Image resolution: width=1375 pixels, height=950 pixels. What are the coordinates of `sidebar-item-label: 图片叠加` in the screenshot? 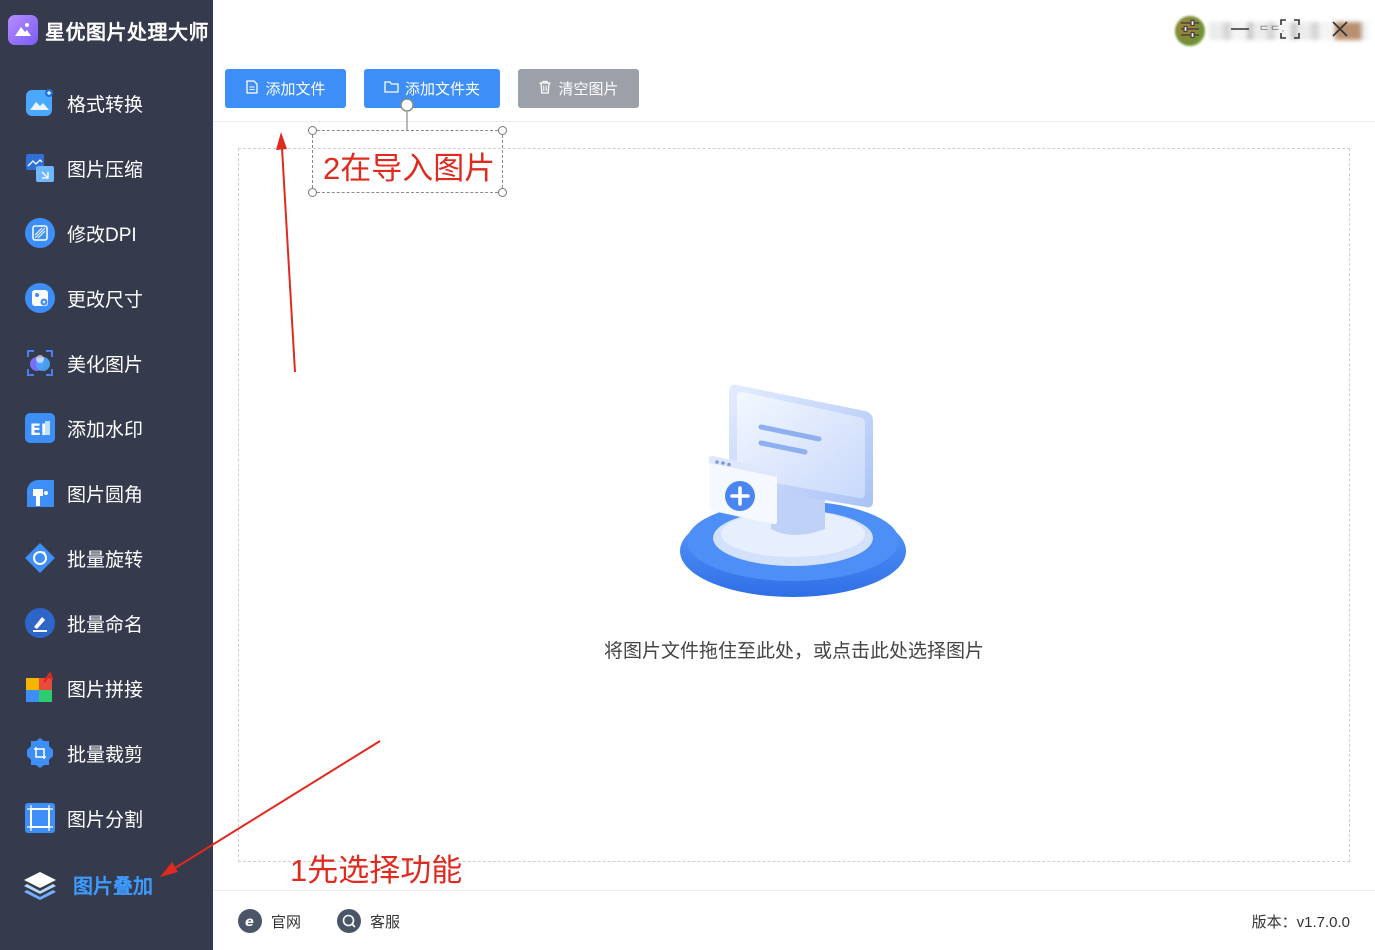 It's located at (113, 886).